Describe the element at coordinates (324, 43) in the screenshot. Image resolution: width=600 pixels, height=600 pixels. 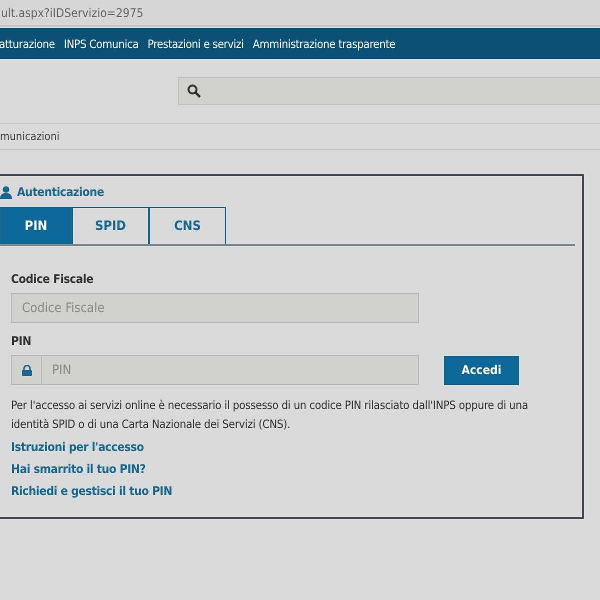
I see `nav-link: Amministrazione trasparente` at that location.